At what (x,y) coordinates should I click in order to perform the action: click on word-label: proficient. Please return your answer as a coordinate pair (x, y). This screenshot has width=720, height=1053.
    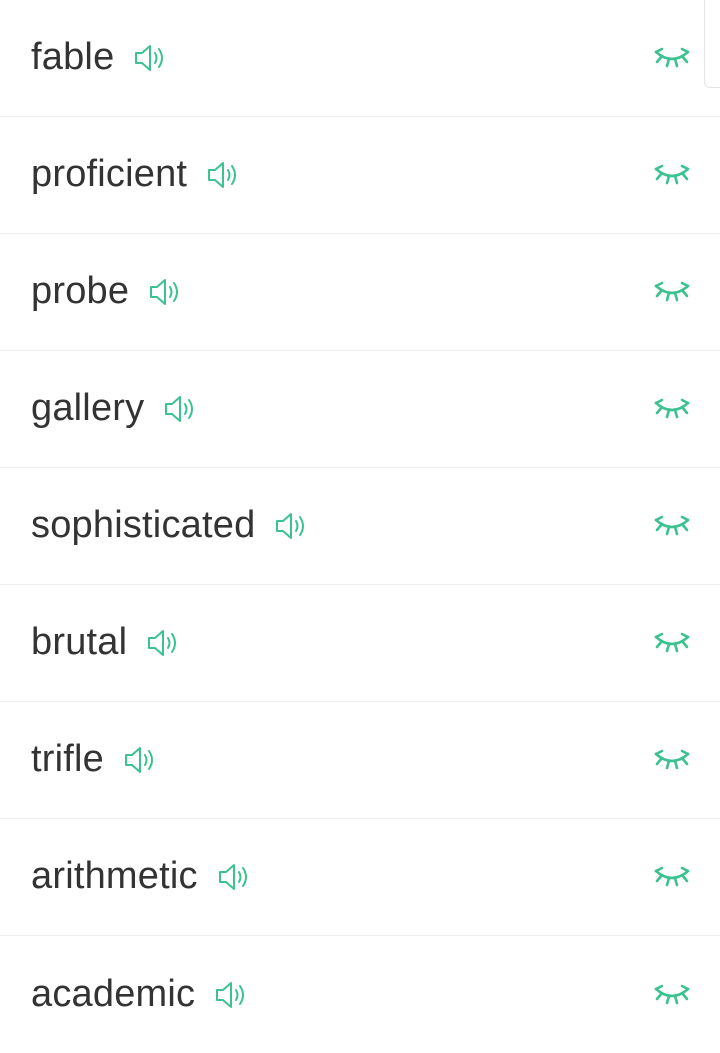
    Looking at the image, I should click on (109, 174).